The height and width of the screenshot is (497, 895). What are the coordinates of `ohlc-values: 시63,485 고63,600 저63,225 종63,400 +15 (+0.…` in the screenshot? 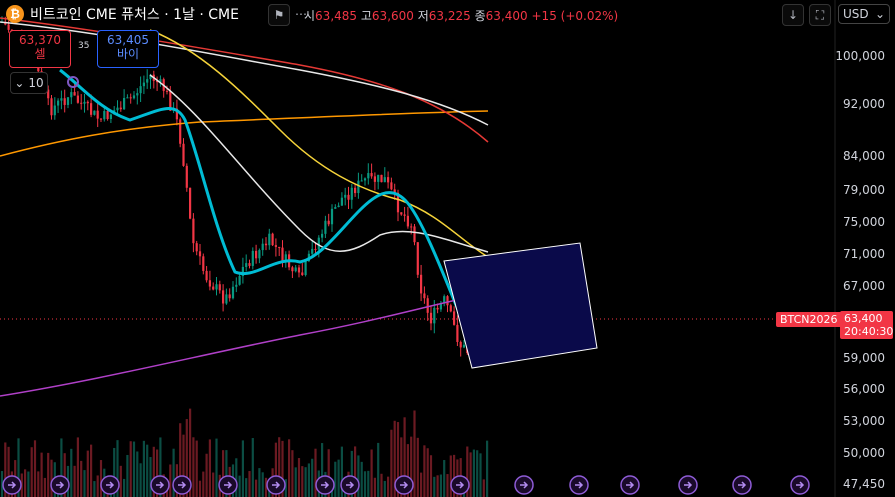 It's located at (461, 16).